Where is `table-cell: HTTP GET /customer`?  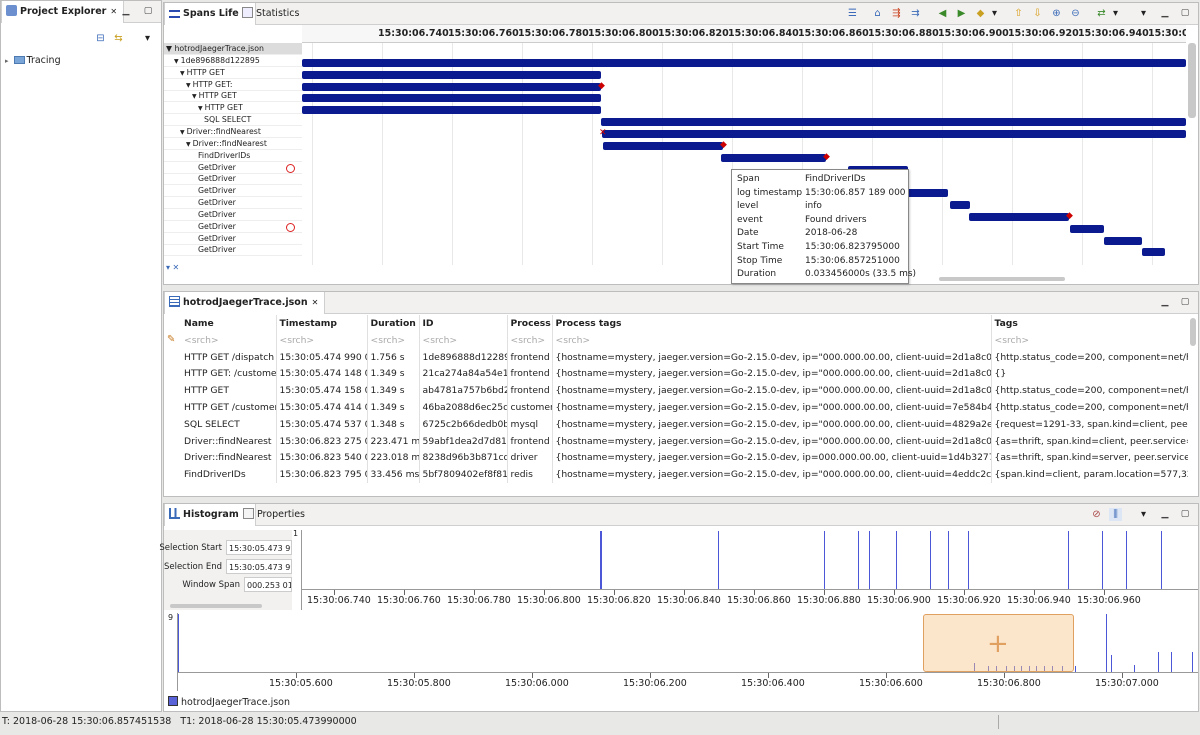 table-cell: HTTP GET /customer is located at coordinates (229, 407).